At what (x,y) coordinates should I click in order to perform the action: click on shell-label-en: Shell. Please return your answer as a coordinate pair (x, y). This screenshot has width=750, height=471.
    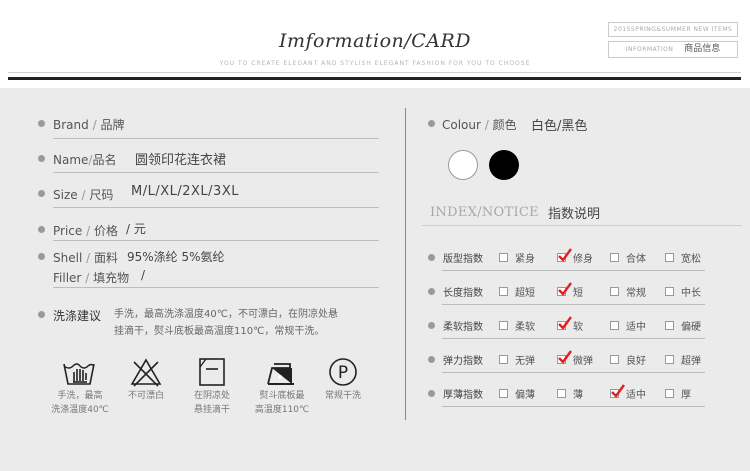
    Looking at the image, I should click on (68, 258).